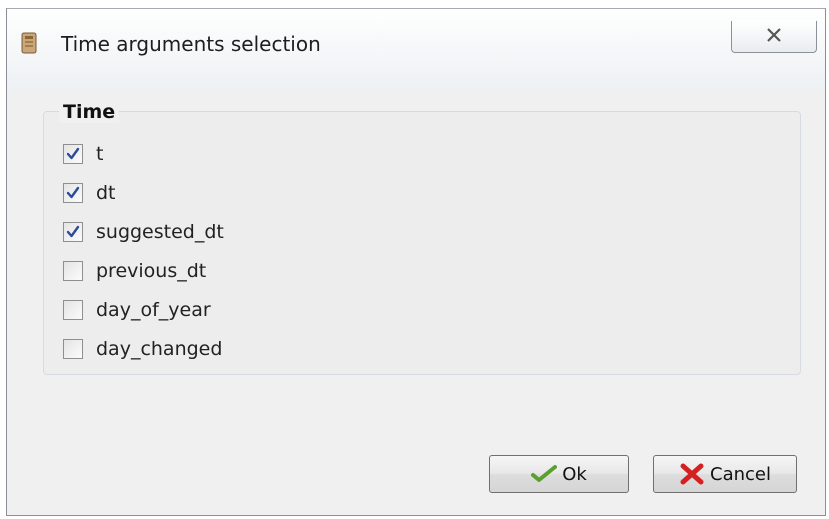 The width and height of the screenshot is (829, 519). I want to click on checkbox-label: previous_dt, so click(151, 271).